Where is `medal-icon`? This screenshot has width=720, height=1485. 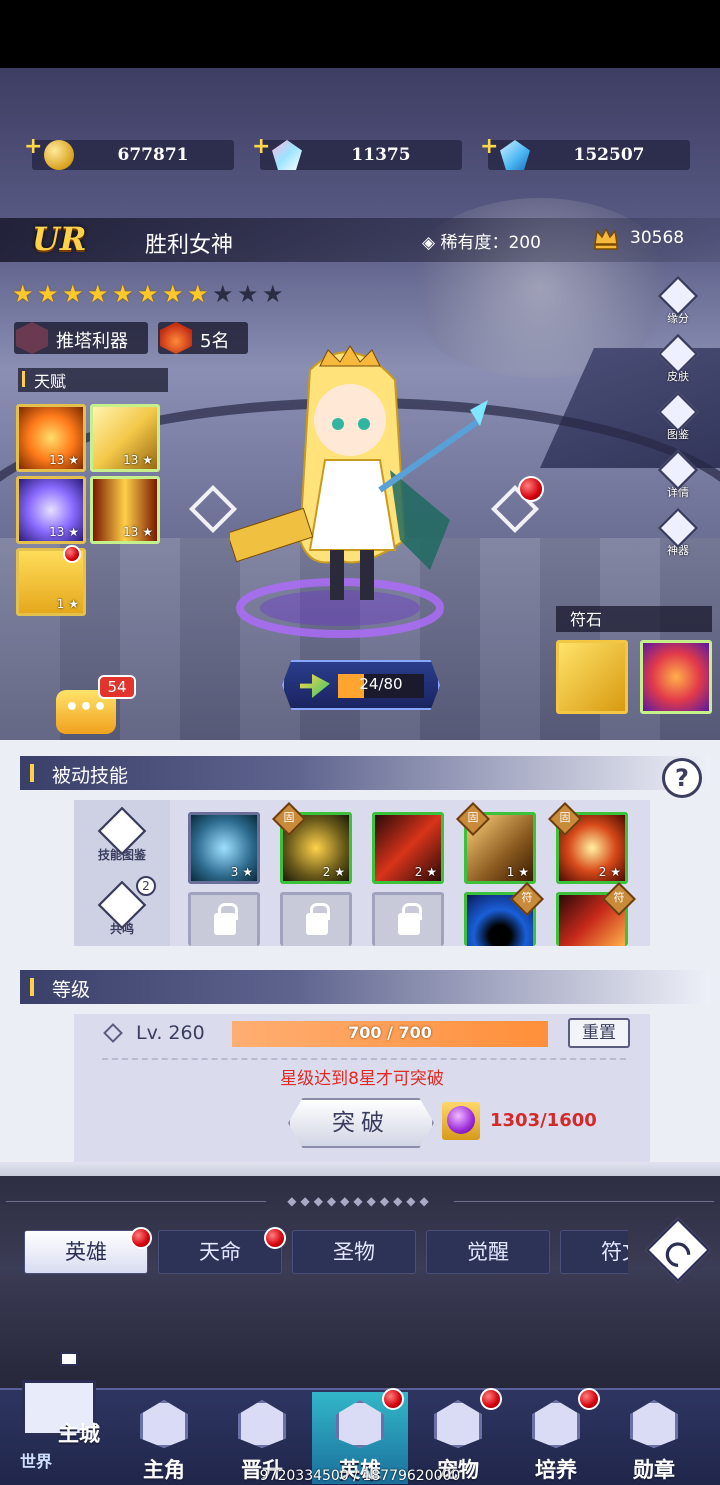
medal-icon is located at coordinates (654, 1424).